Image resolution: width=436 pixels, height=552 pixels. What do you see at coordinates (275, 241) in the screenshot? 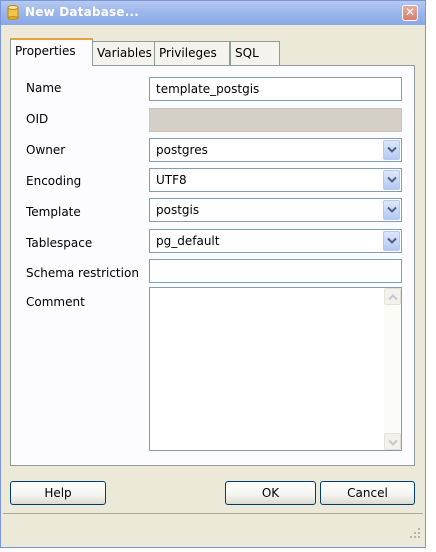
I see `tablespace-select: pg_default` at bounding box center [275, 241].